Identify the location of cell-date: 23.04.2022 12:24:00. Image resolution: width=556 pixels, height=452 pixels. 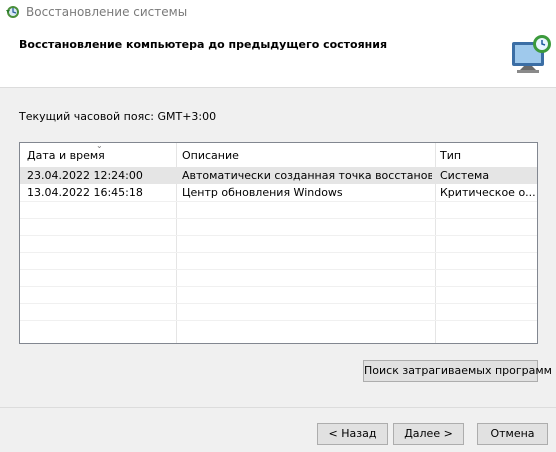
(85, 175).